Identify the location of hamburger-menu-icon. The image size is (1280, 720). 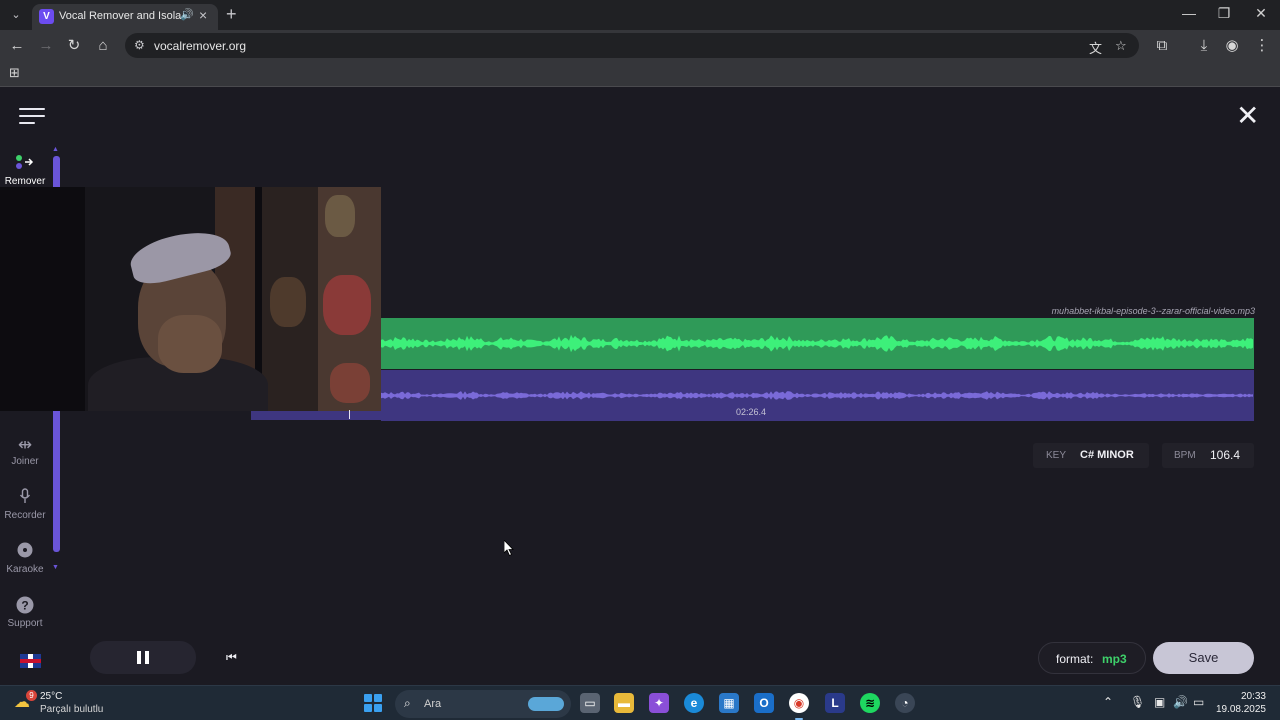
(32, 117).